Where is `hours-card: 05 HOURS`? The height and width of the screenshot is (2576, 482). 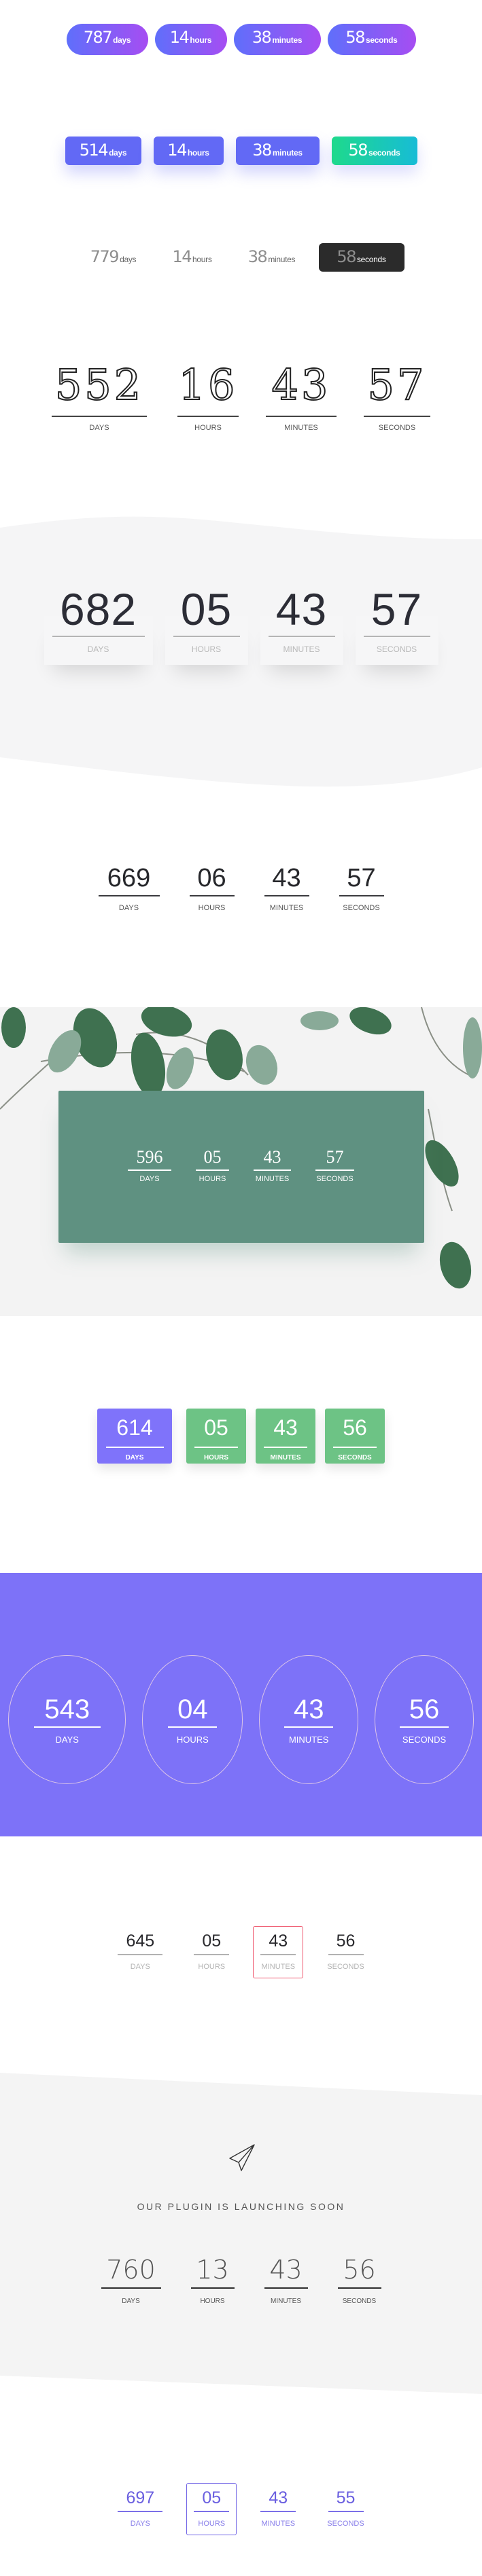
hours-card: 05 HOURS is located at coordinates (207, 624).